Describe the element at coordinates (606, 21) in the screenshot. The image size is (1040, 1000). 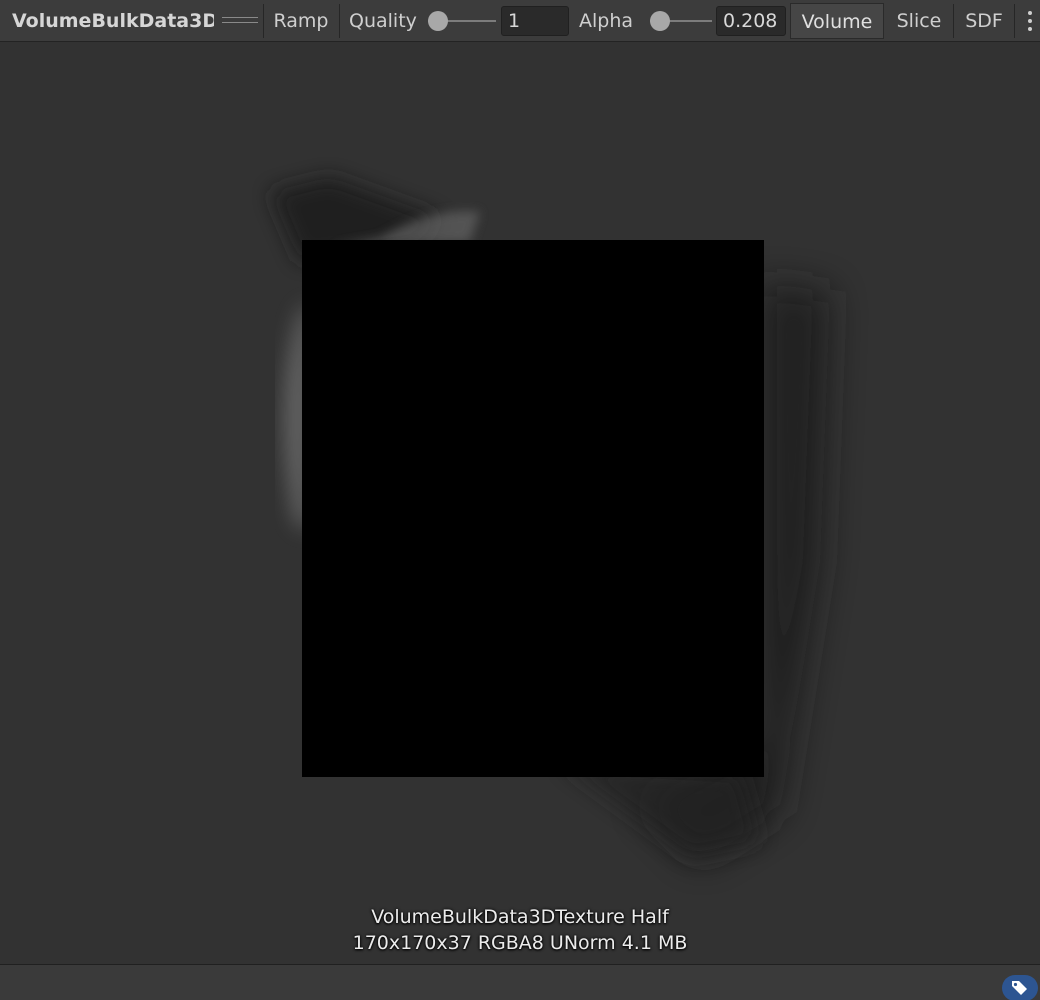
I see `alpha-label: Alpha` at that location.